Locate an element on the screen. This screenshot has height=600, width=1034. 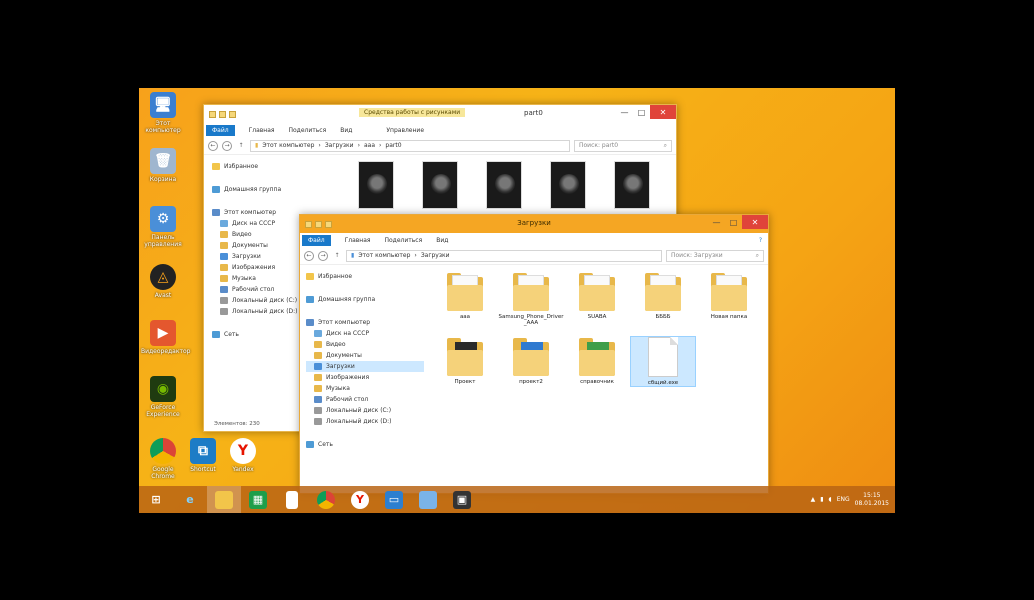
path-box: ▮ Этот компьютер › Загрузки is located at coordinates (504, 255).